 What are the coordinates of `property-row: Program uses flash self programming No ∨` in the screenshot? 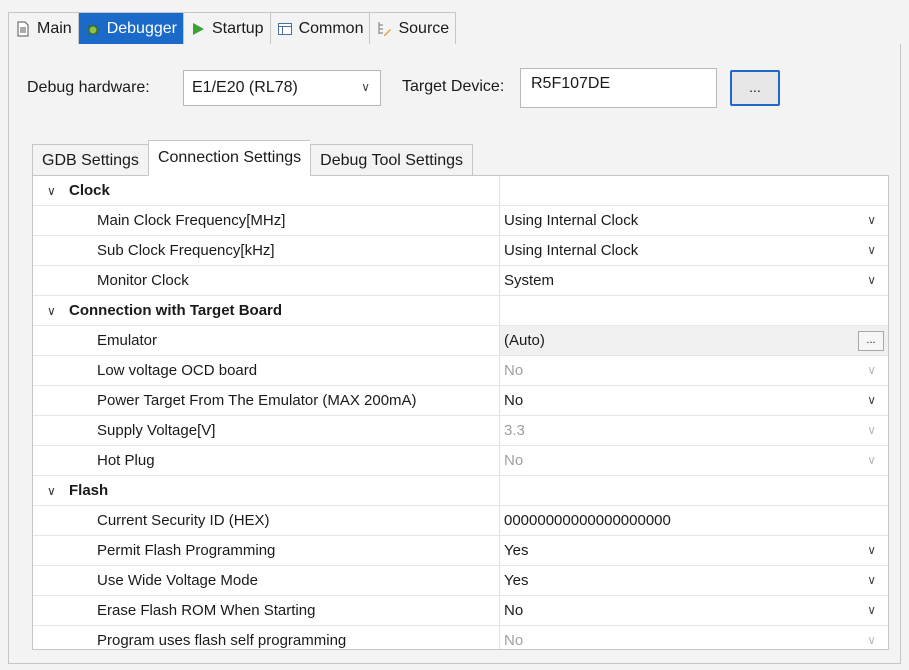 It's located at (460, 637).